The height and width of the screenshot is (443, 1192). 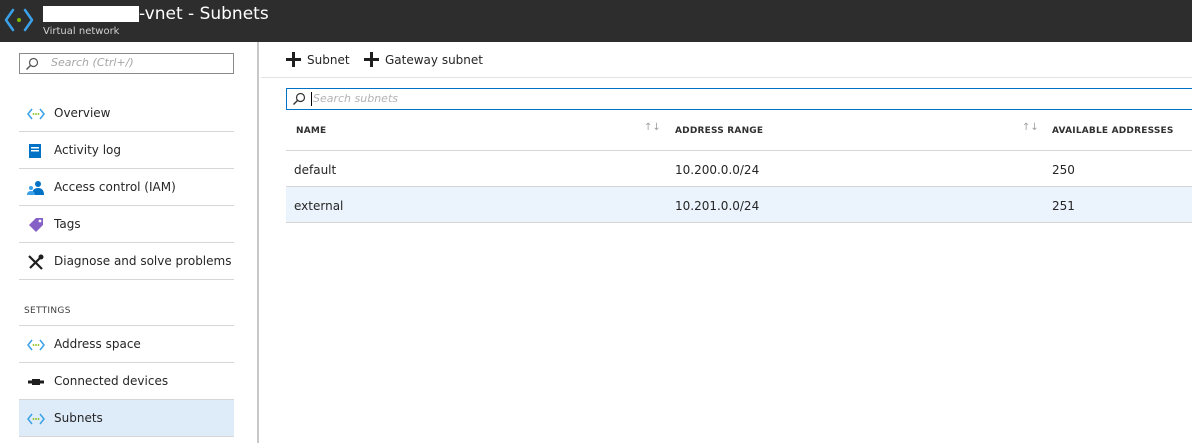 What do you see at coordinates (1063, 170) in the screenshot?
I see `subnet-available-addresses: 250` at bounding box center [1063, 170].